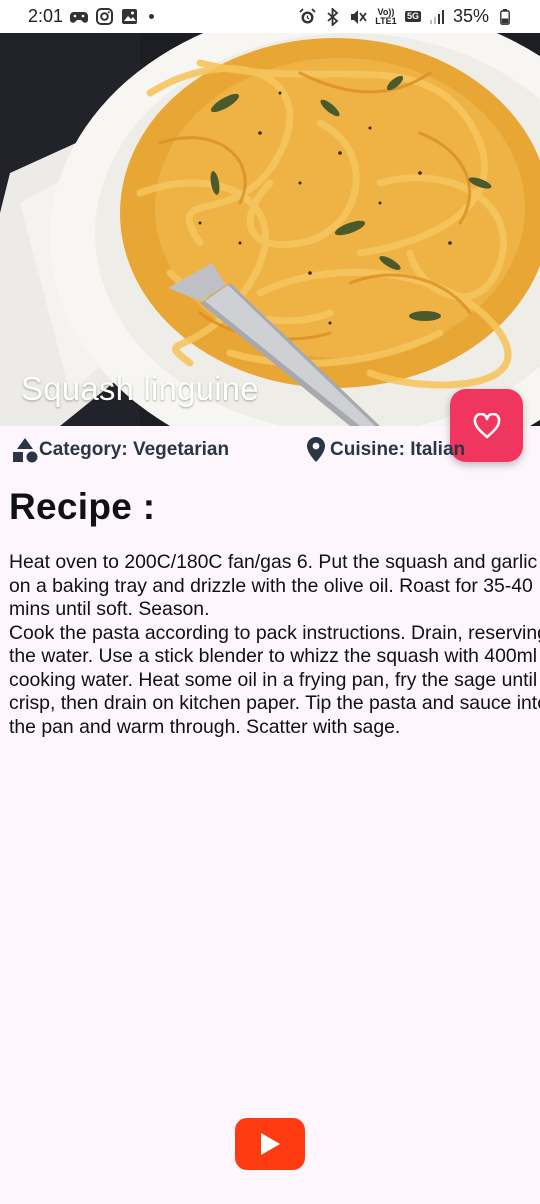  I want to click on battery-percent: 35%, so click(470, 16).